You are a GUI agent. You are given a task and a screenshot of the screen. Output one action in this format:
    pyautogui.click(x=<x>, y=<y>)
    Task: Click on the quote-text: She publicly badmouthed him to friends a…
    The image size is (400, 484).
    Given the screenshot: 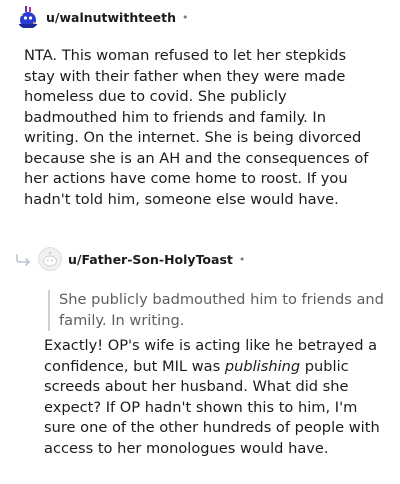 What is the action you would take?
    pyautogui.click(x=221, y=310)
    